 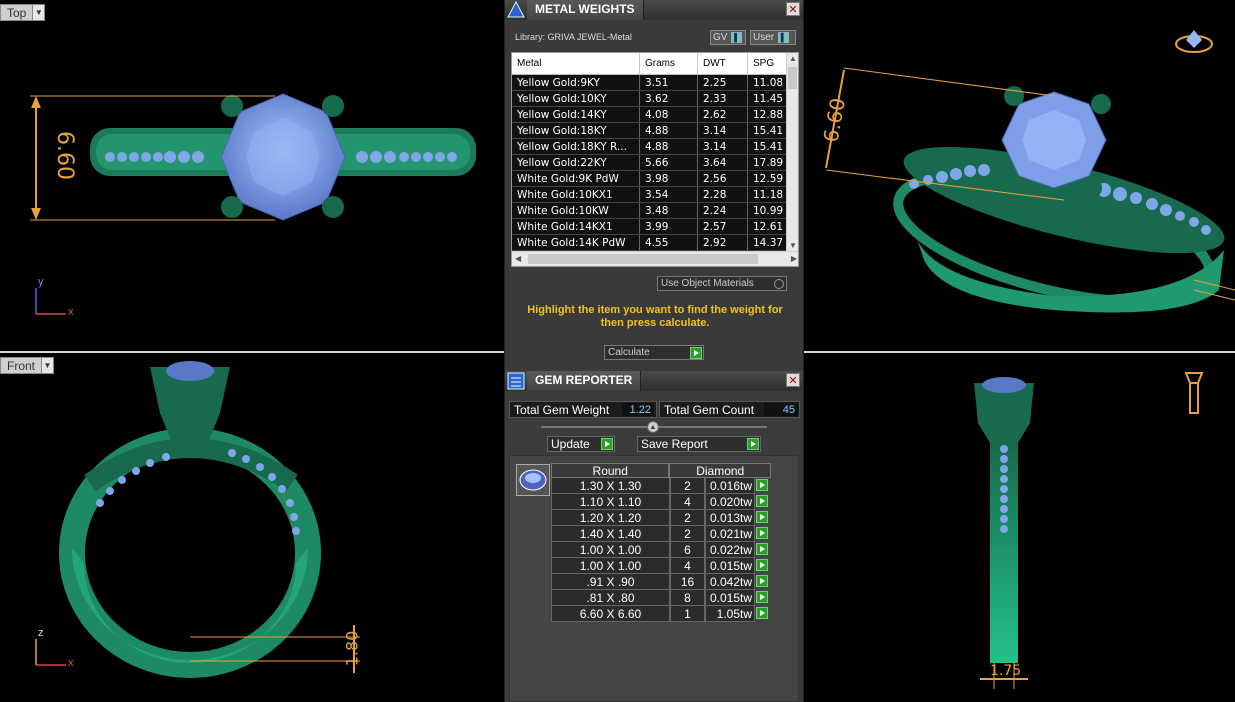 I want to click on metal-row: White Gold:10KX1 3.54 2.28 11.18, so click(x=655, y=195).